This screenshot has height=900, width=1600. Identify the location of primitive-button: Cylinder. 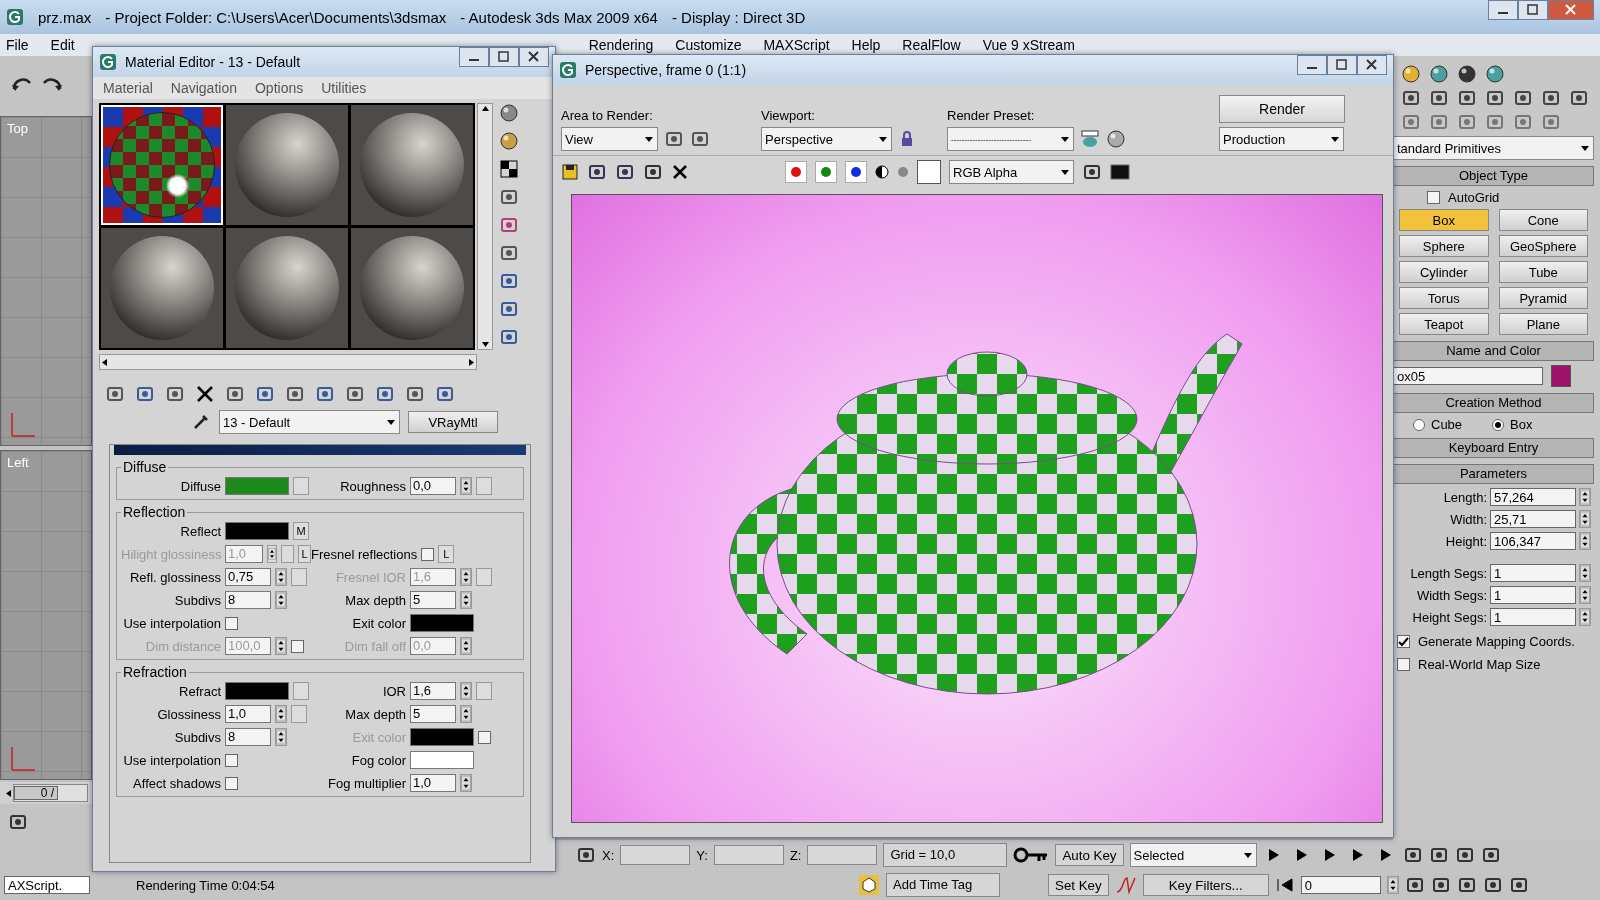
(1444, 272).